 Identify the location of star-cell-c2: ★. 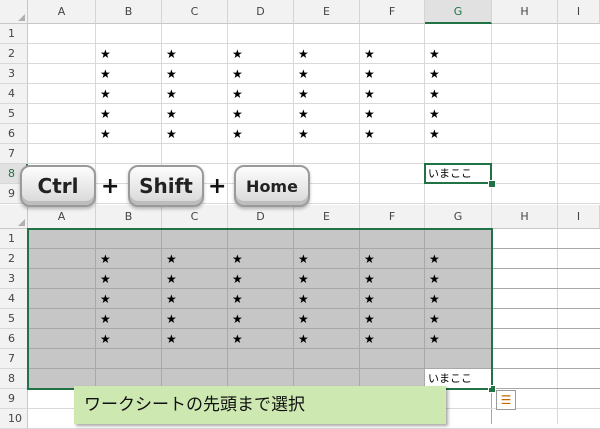
(171, 259).